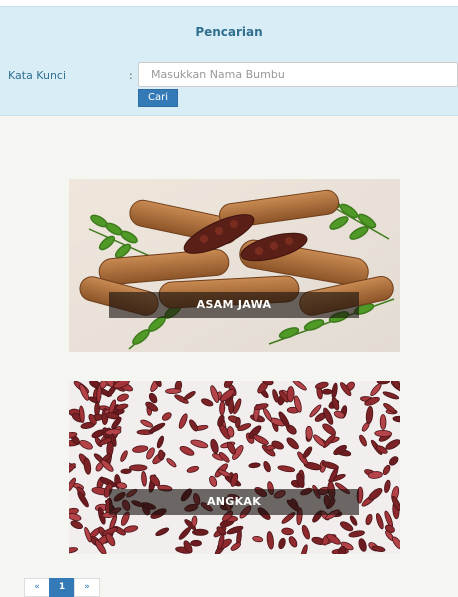 The height and width of the screenshot is (597, 458). What do you see at coordinates (234, 305) in the screenshot?
I see `result-title: ASAM JAWA` at bounding box center [234, 305].